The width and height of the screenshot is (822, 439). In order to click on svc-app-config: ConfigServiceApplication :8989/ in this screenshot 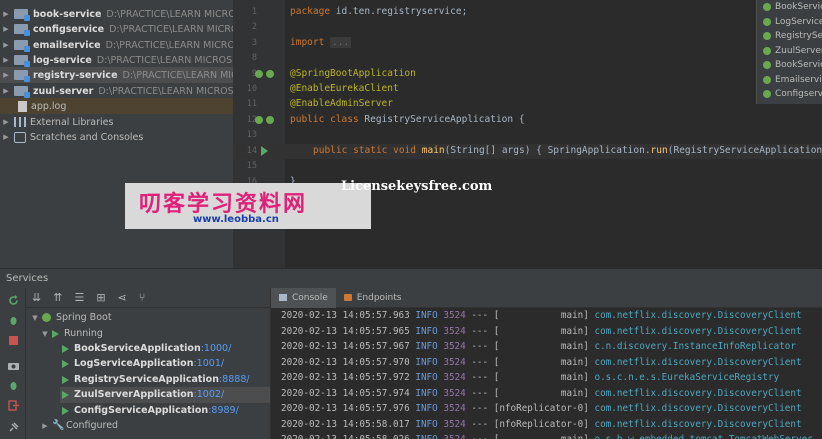, I will do `click(149, 411)`.